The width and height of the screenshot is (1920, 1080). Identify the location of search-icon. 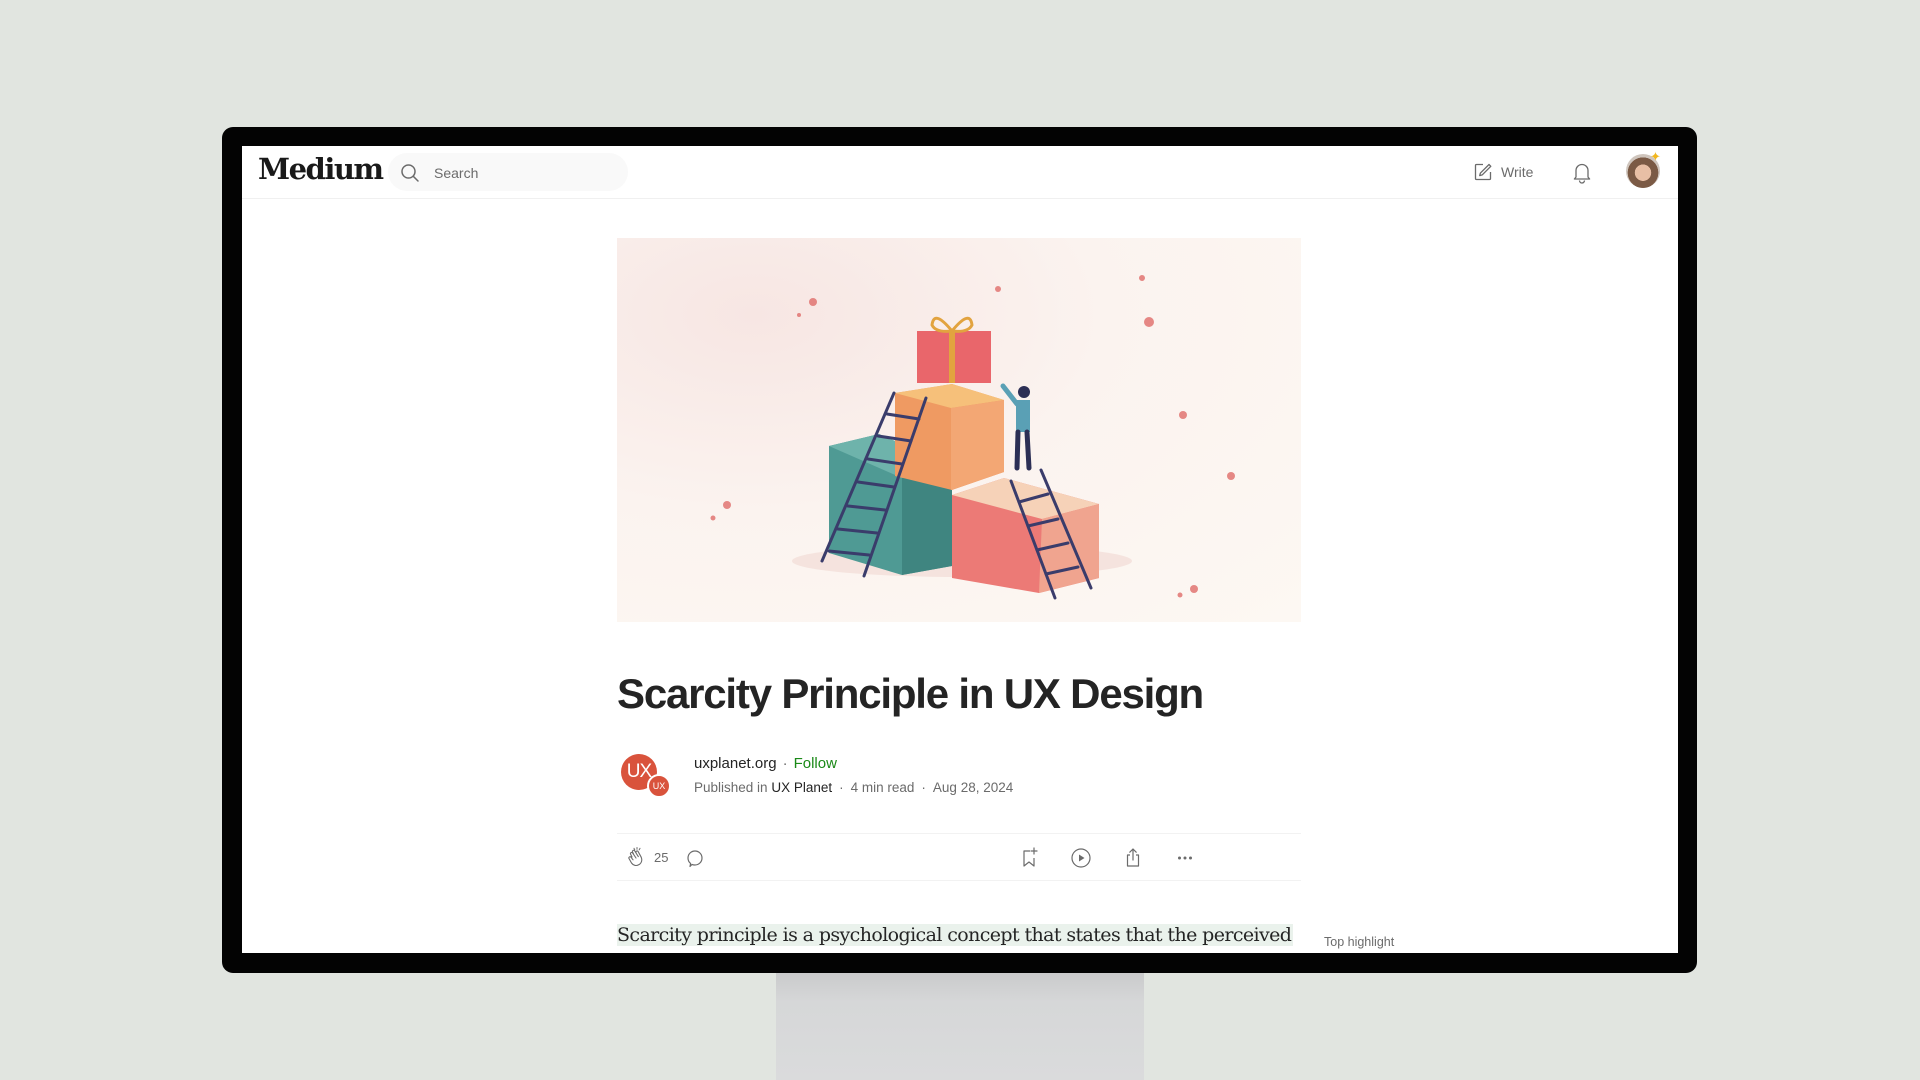
(410, 173).